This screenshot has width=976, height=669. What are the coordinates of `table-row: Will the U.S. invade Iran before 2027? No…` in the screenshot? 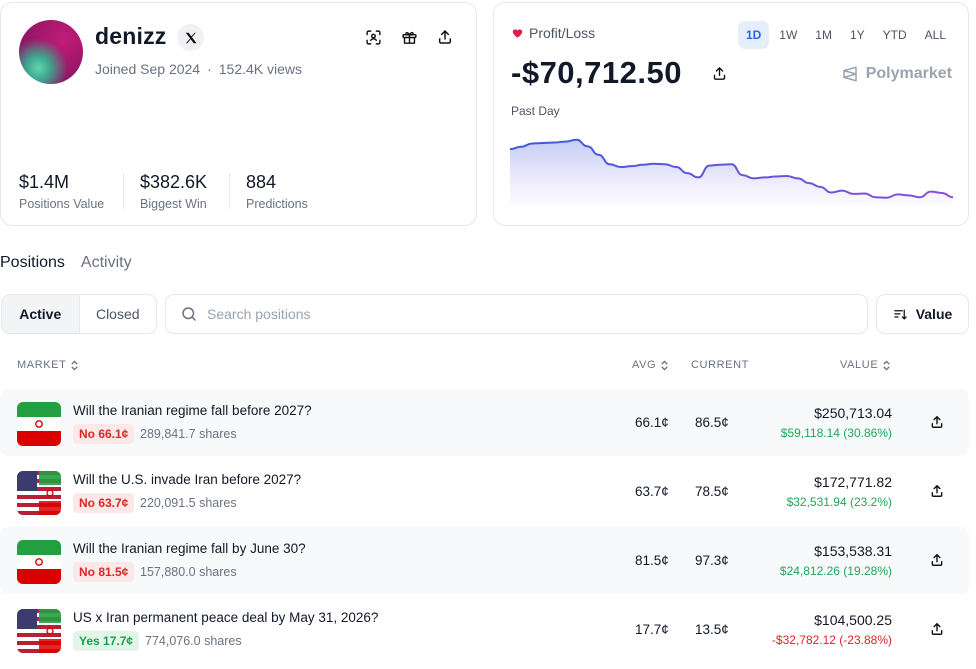 It's located at (484, 491).